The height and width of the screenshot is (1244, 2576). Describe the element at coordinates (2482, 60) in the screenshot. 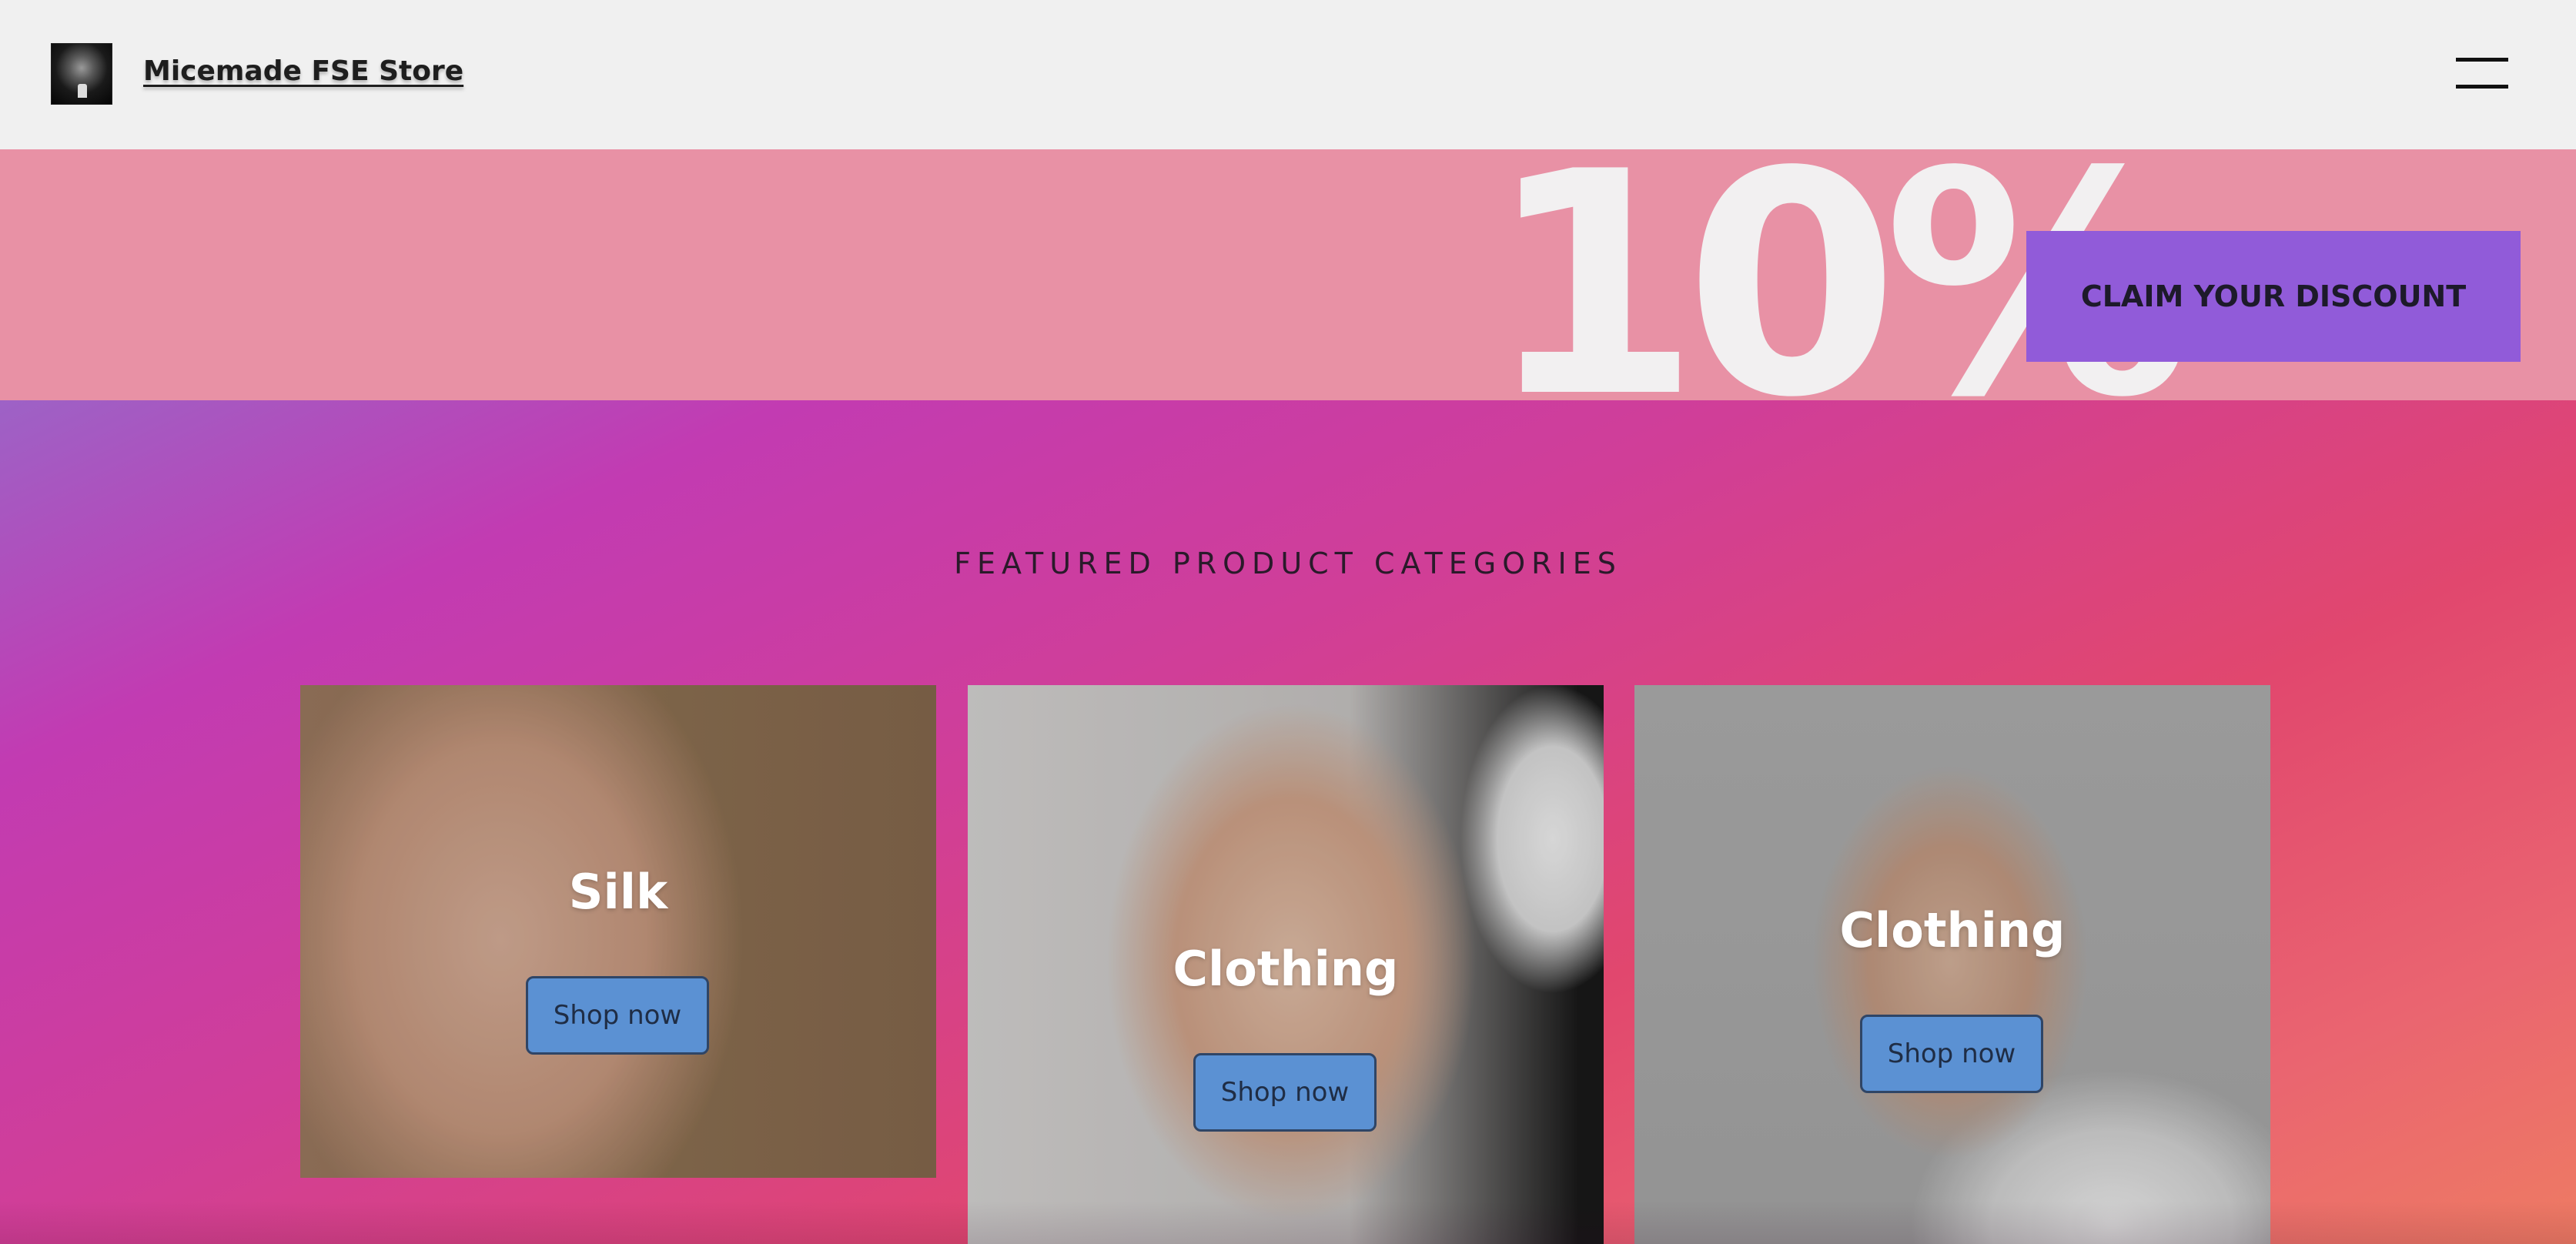

I see `menu-line-top` at that location.